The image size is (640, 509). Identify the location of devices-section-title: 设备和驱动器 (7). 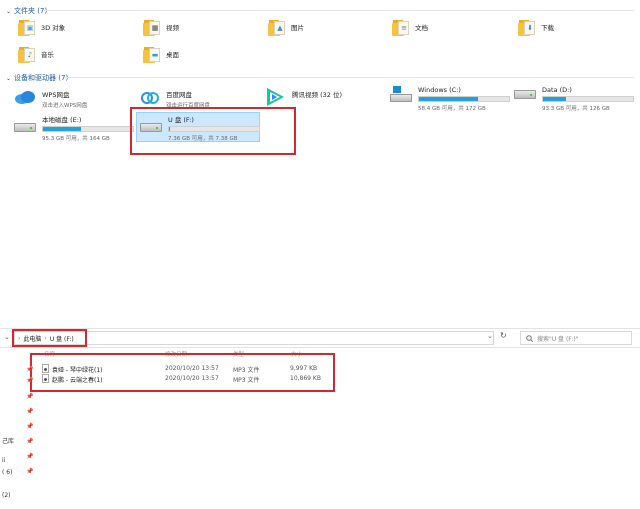
(41, 78).